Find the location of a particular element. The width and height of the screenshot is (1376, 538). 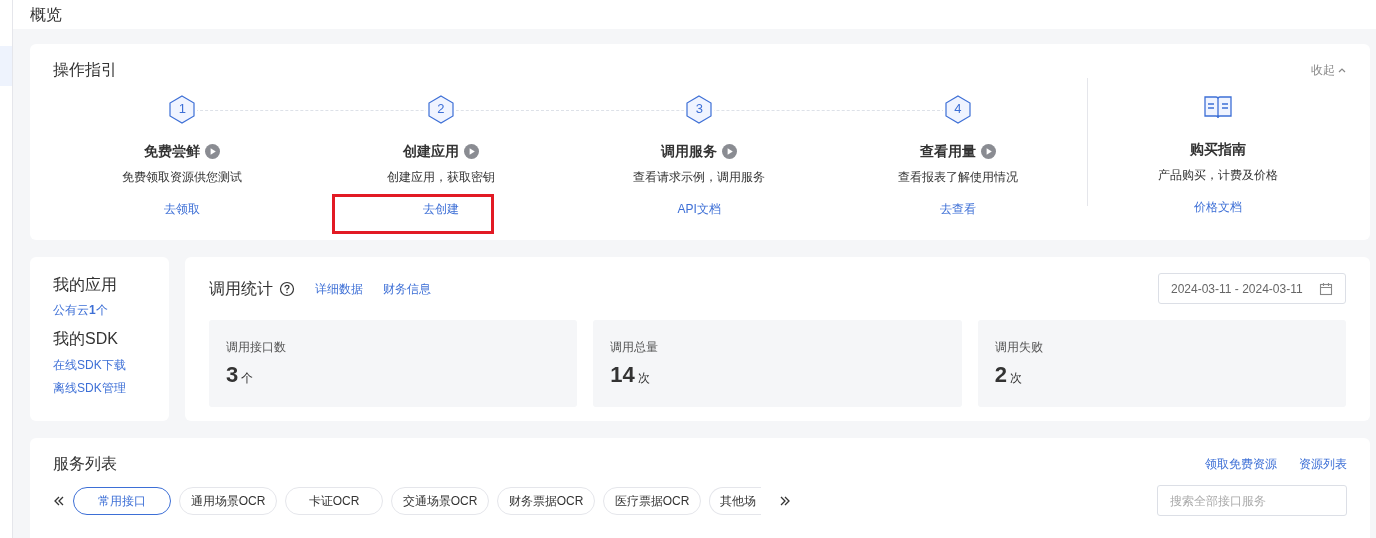

stat-label: 调用接口数 is located at coordinates (256, 347).